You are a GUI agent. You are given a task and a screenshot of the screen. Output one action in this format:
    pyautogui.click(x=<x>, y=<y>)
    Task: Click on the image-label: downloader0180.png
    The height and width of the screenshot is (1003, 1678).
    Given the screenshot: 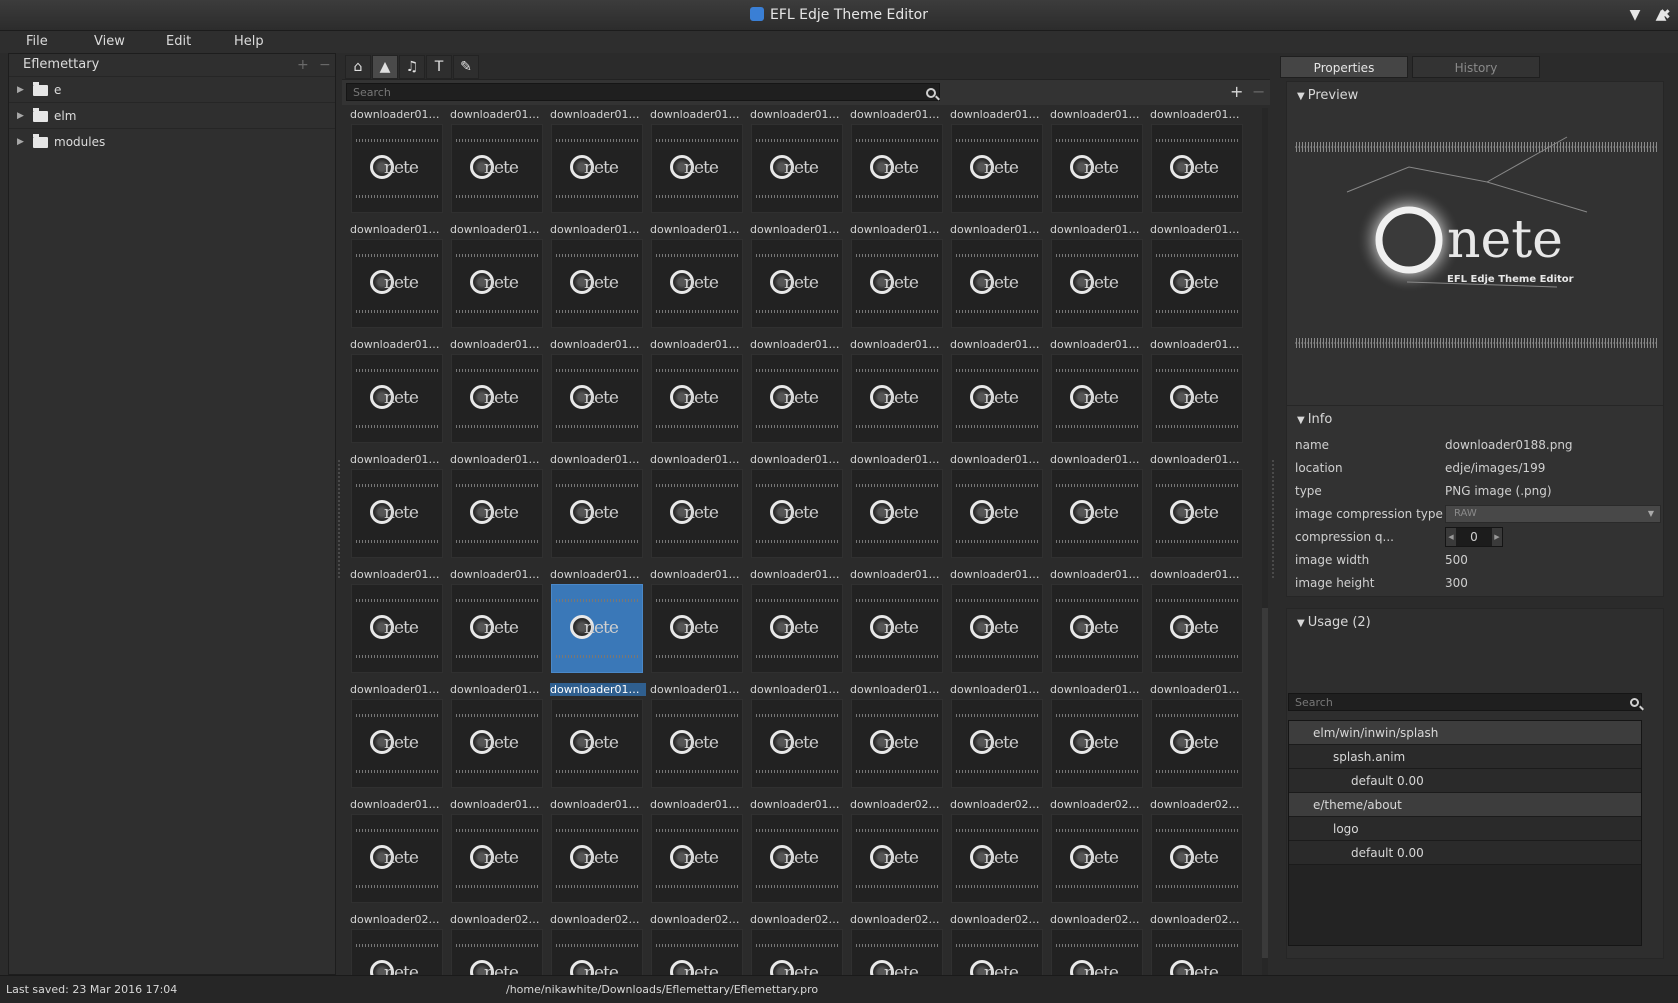 What is the action you would take?
    pyautogui.click(x=698, y=574)
    